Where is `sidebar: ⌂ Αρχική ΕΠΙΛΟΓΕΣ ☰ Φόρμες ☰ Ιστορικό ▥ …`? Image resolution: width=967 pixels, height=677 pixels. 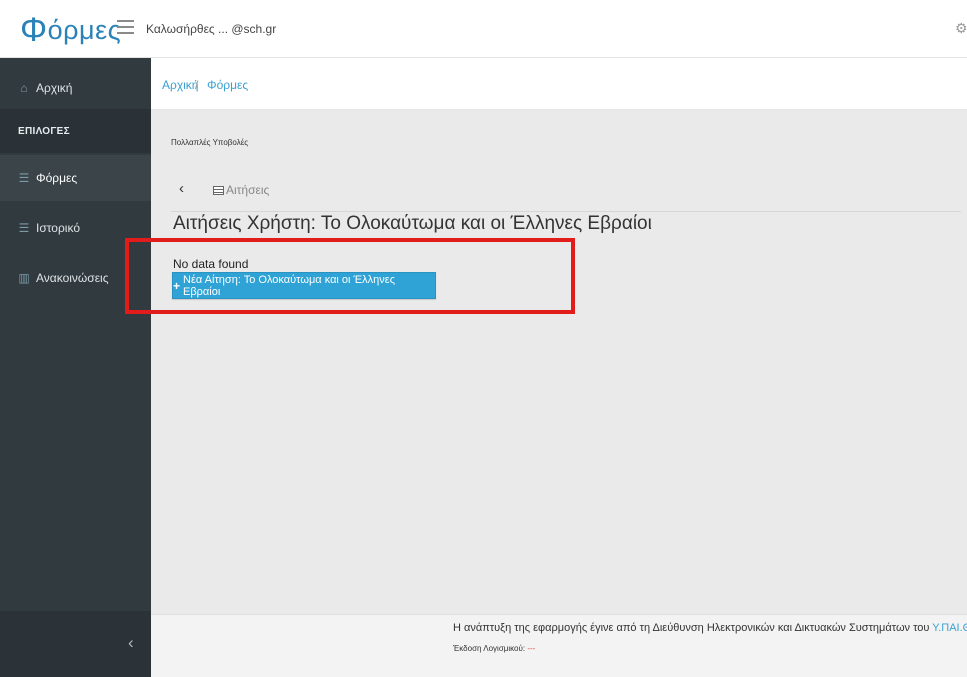 sidebar: ⌂ Αρχική ΕΠΙΛΟΓΕΣ ☰ Φόρμες ☰ Ιστορικό ▥ … is located at coordinates (75, 367).